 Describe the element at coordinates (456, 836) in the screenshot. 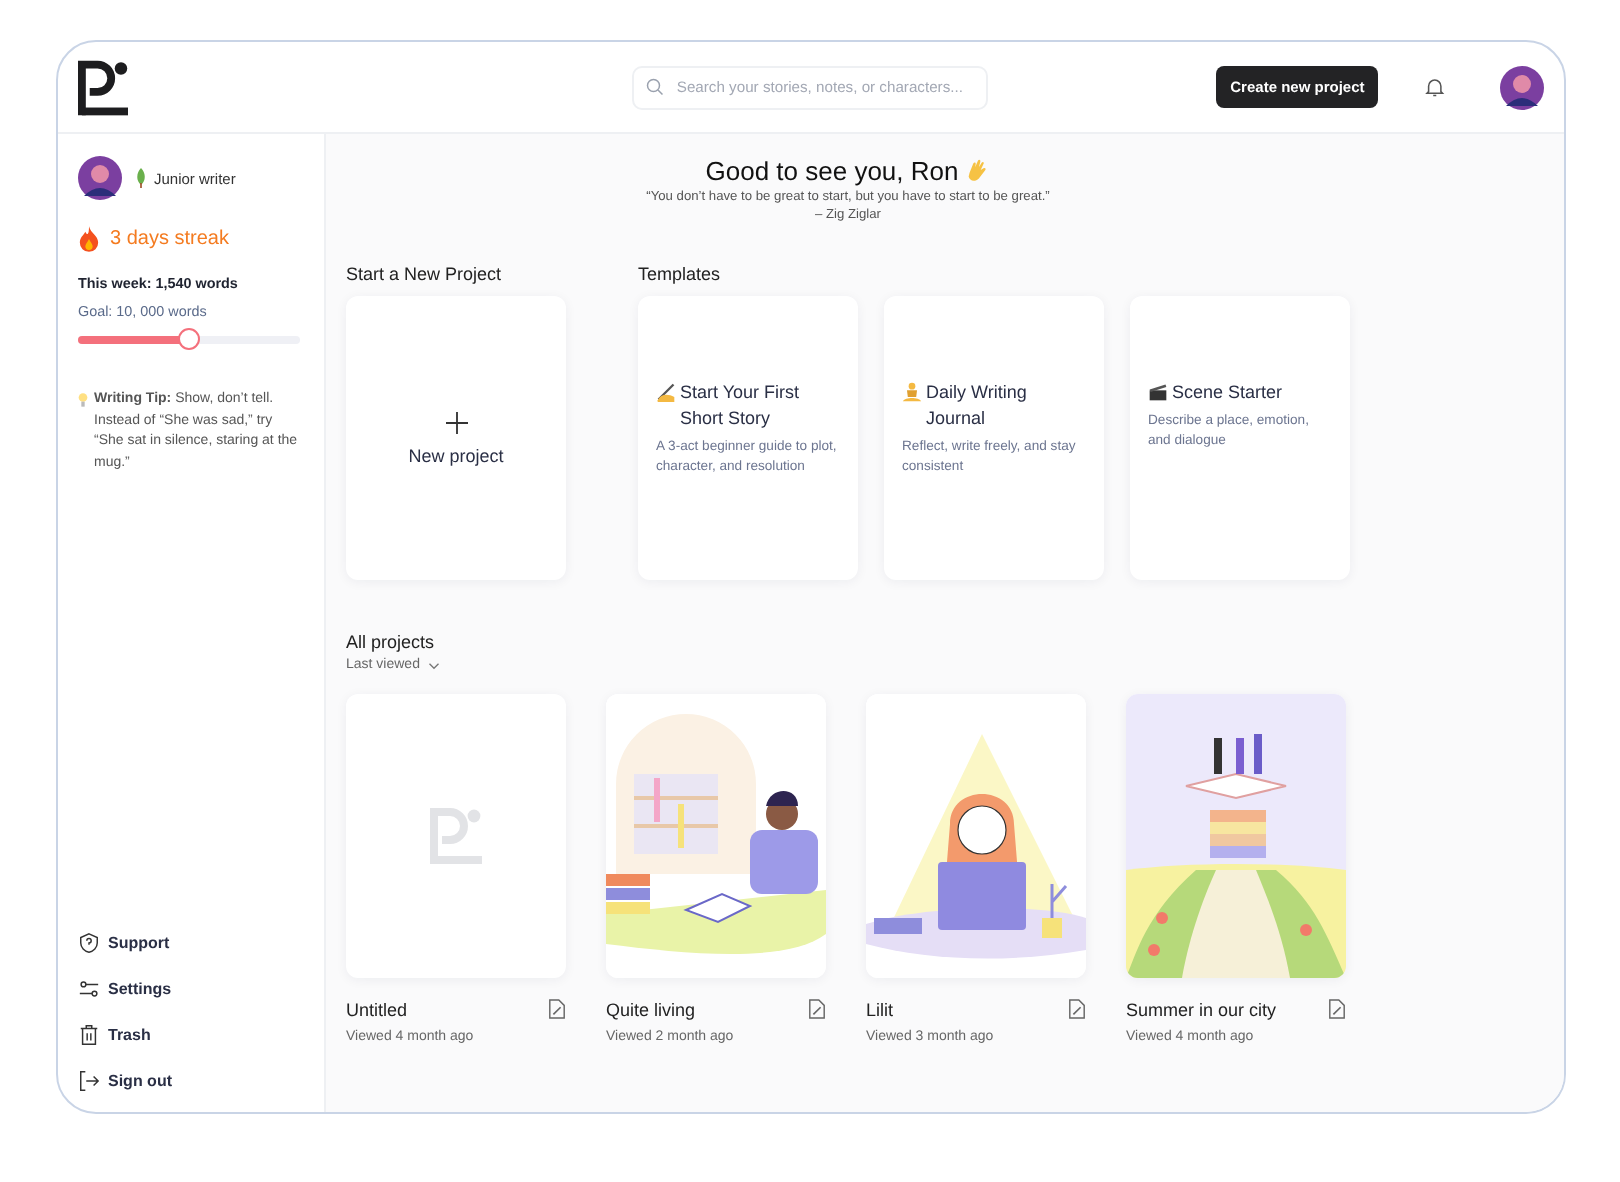

I see `placeholder-logo-icon` at that location.